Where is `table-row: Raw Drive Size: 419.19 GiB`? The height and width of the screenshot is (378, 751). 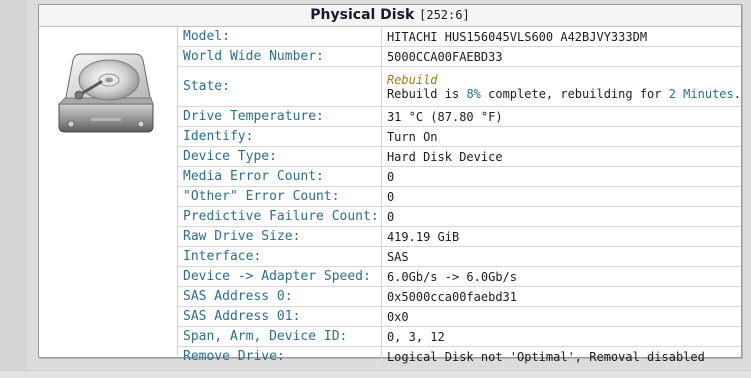 table-row: Raw Drive Size: 419.19 GiB is located at coordinates (459, 236).